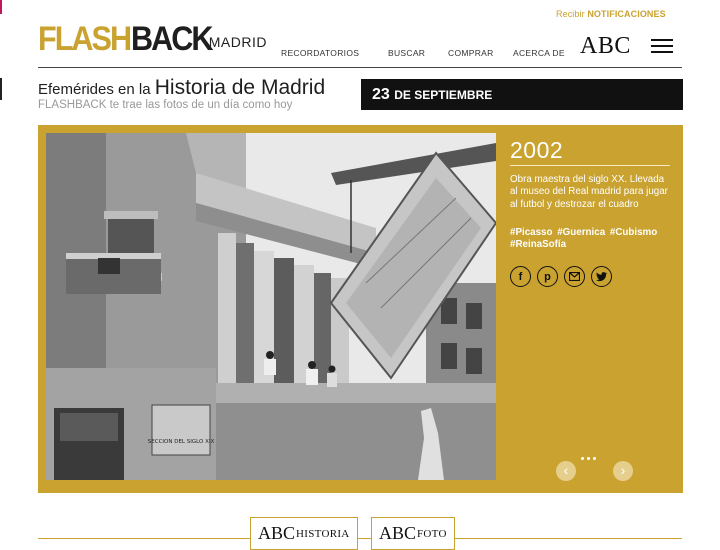 The width and height of the screenshot is (720, 550). What do you see at coordinates (432, 533) in the screenshot?
I see `abc-foto-suffix: FOTO` at bounding box center [432, 533].